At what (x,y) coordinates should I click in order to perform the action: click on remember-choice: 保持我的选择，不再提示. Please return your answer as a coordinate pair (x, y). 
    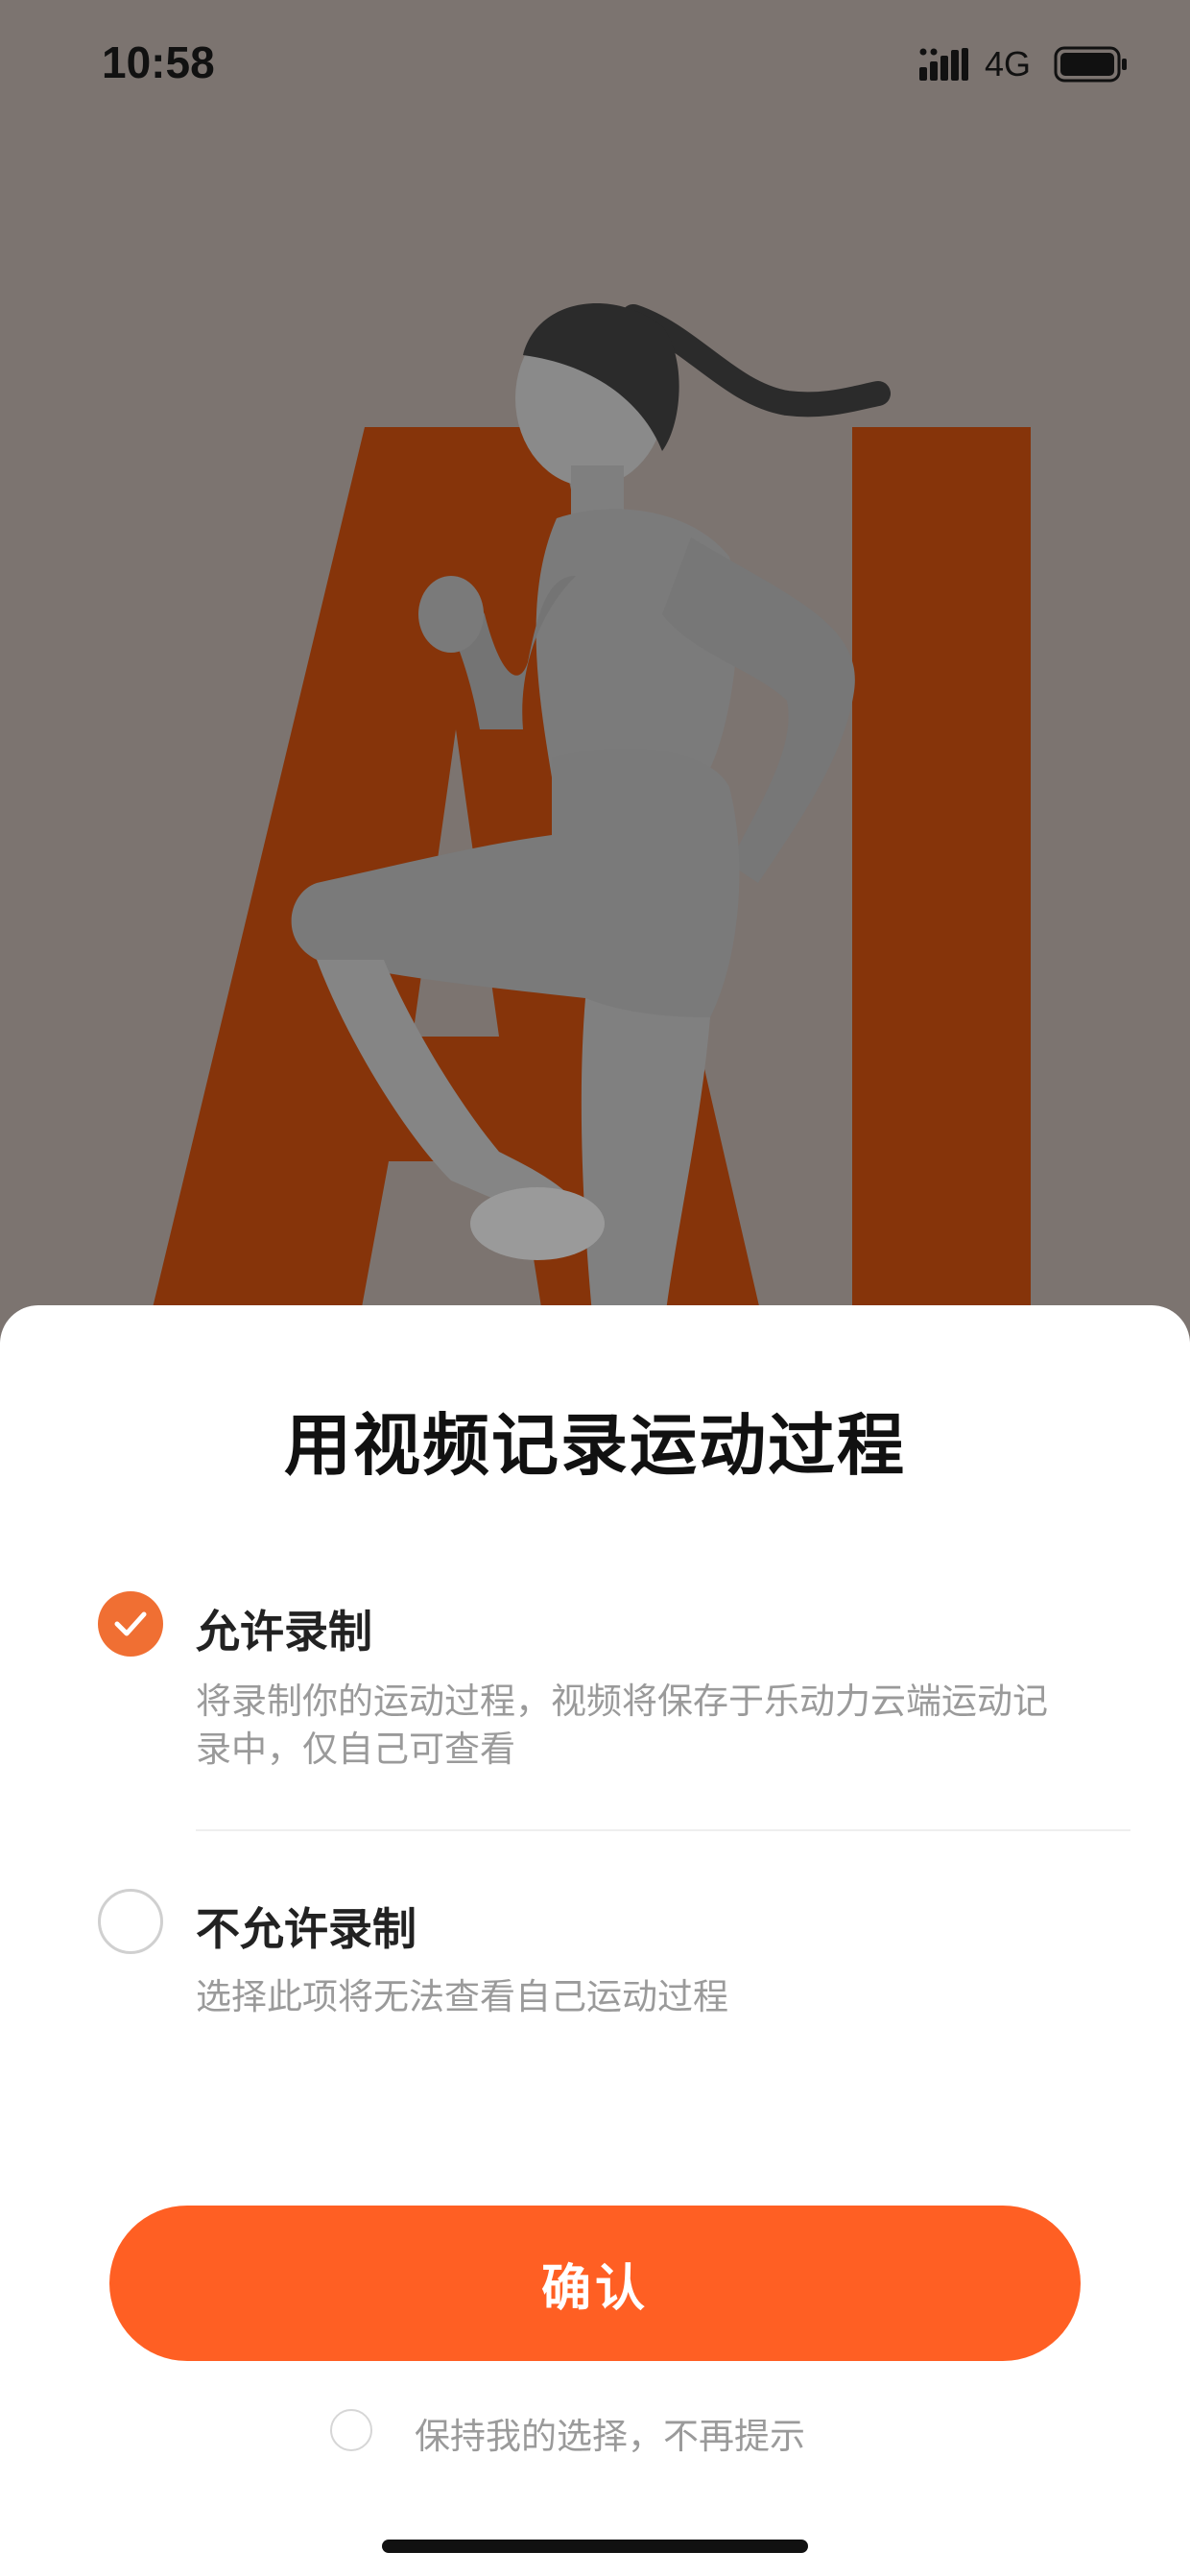
    Looking at the image, I should click on (595, 2432).